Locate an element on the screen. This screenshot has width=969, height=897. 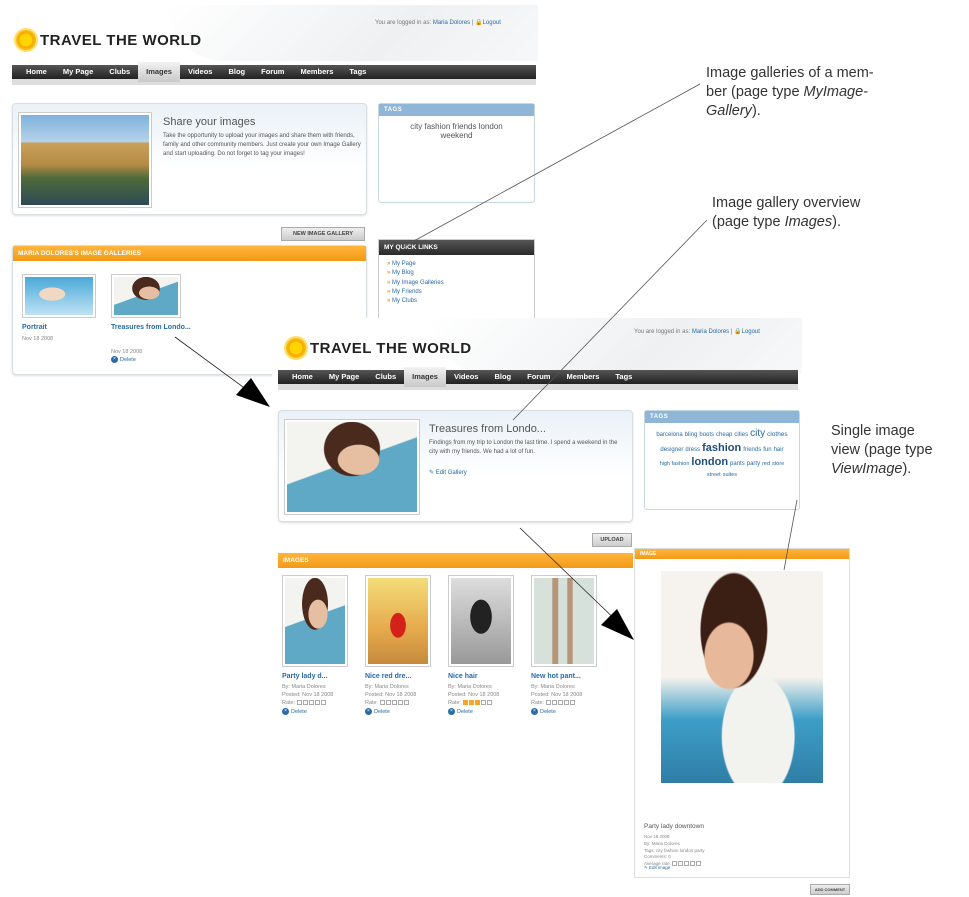
tag-link: fashion is located at coordinates (721, 448).